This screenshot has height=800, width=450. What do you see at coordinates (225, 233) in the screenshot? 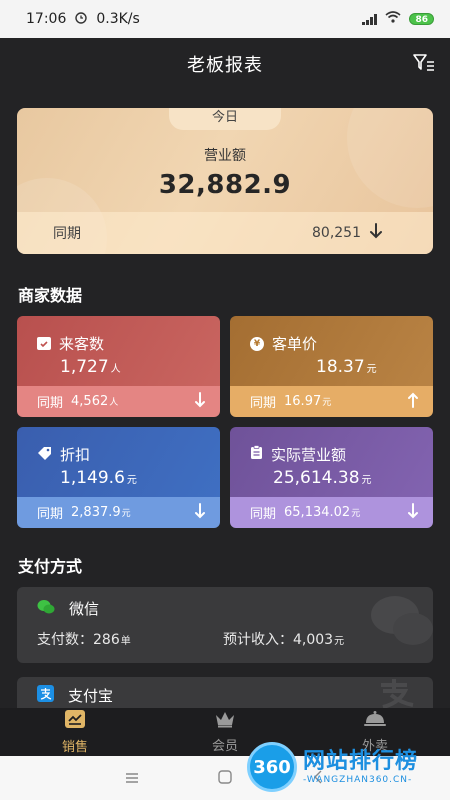
I see `revenue-compare: 同期 80,251` at bounding box center [225, 233].